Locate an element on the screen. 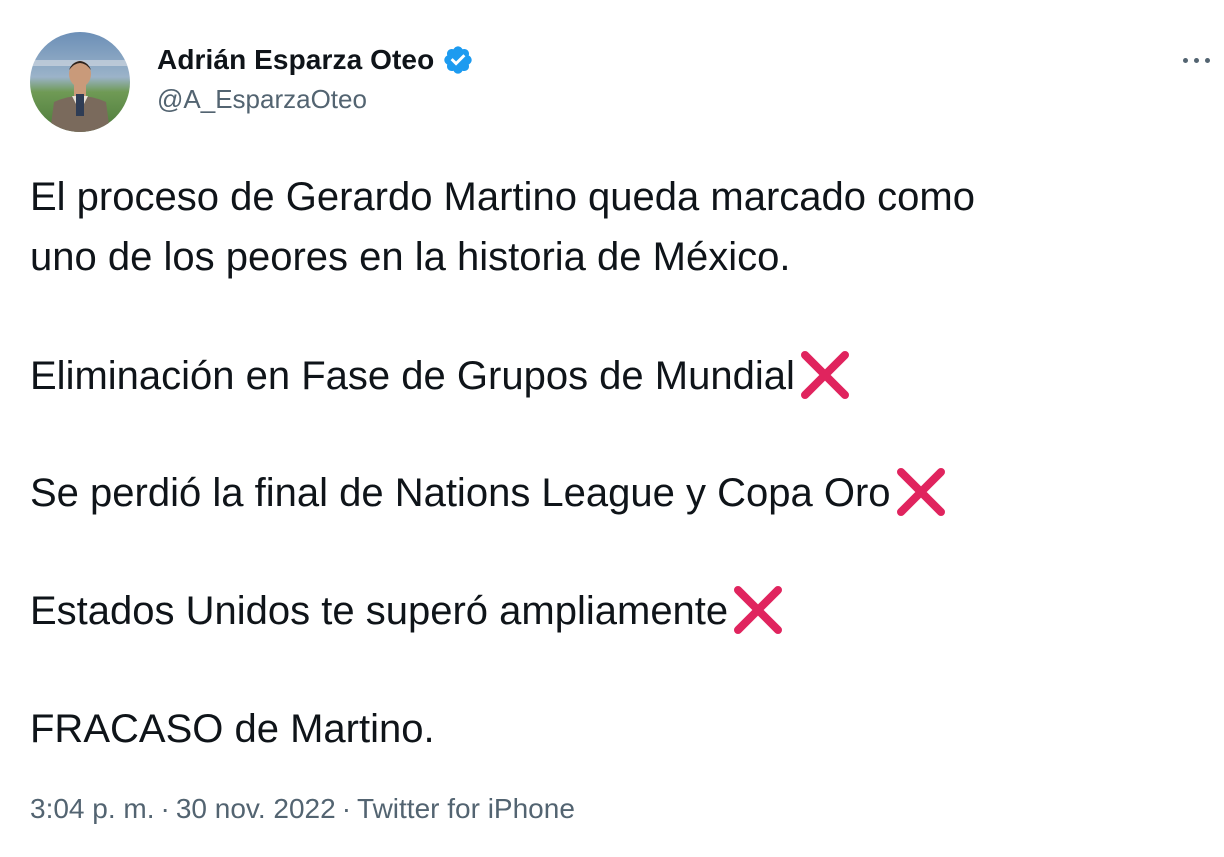 This screenshot has width=1224, height=857. more-options-icon is located at coordinates (1196, 60).